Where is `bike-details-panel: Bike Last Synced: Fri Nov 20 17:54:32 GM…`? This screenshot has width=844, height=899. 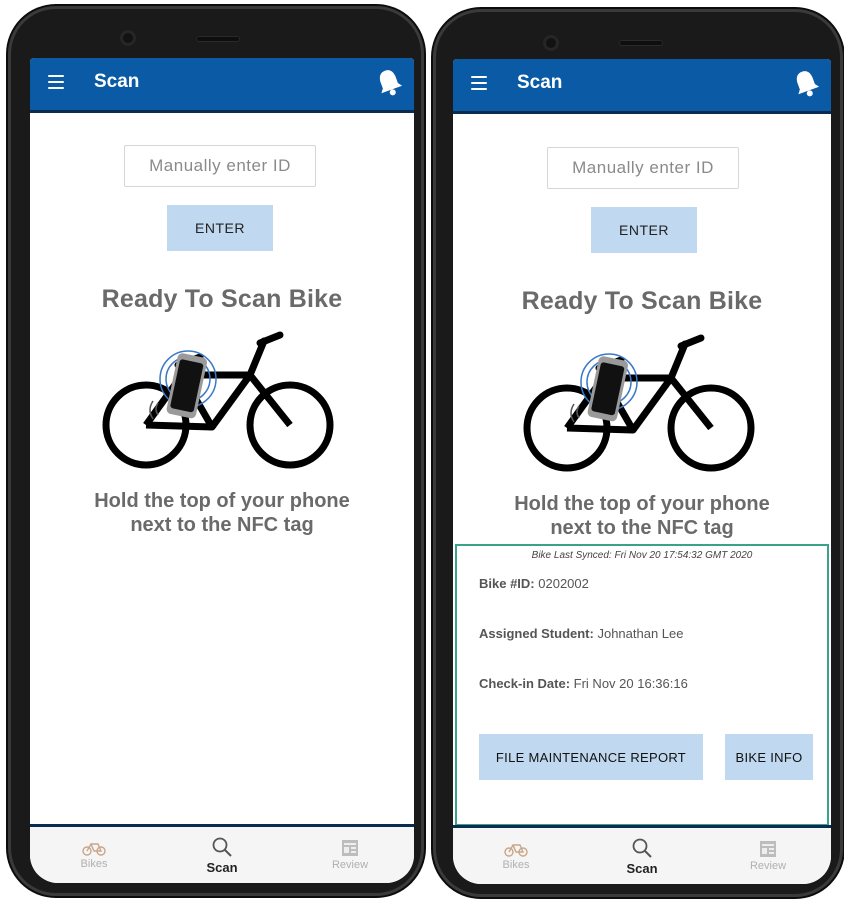 bike-details-panel: Bike Last Synced: Fri Nov 20 17:54:32 GM… is located at coordinates (642, 685).